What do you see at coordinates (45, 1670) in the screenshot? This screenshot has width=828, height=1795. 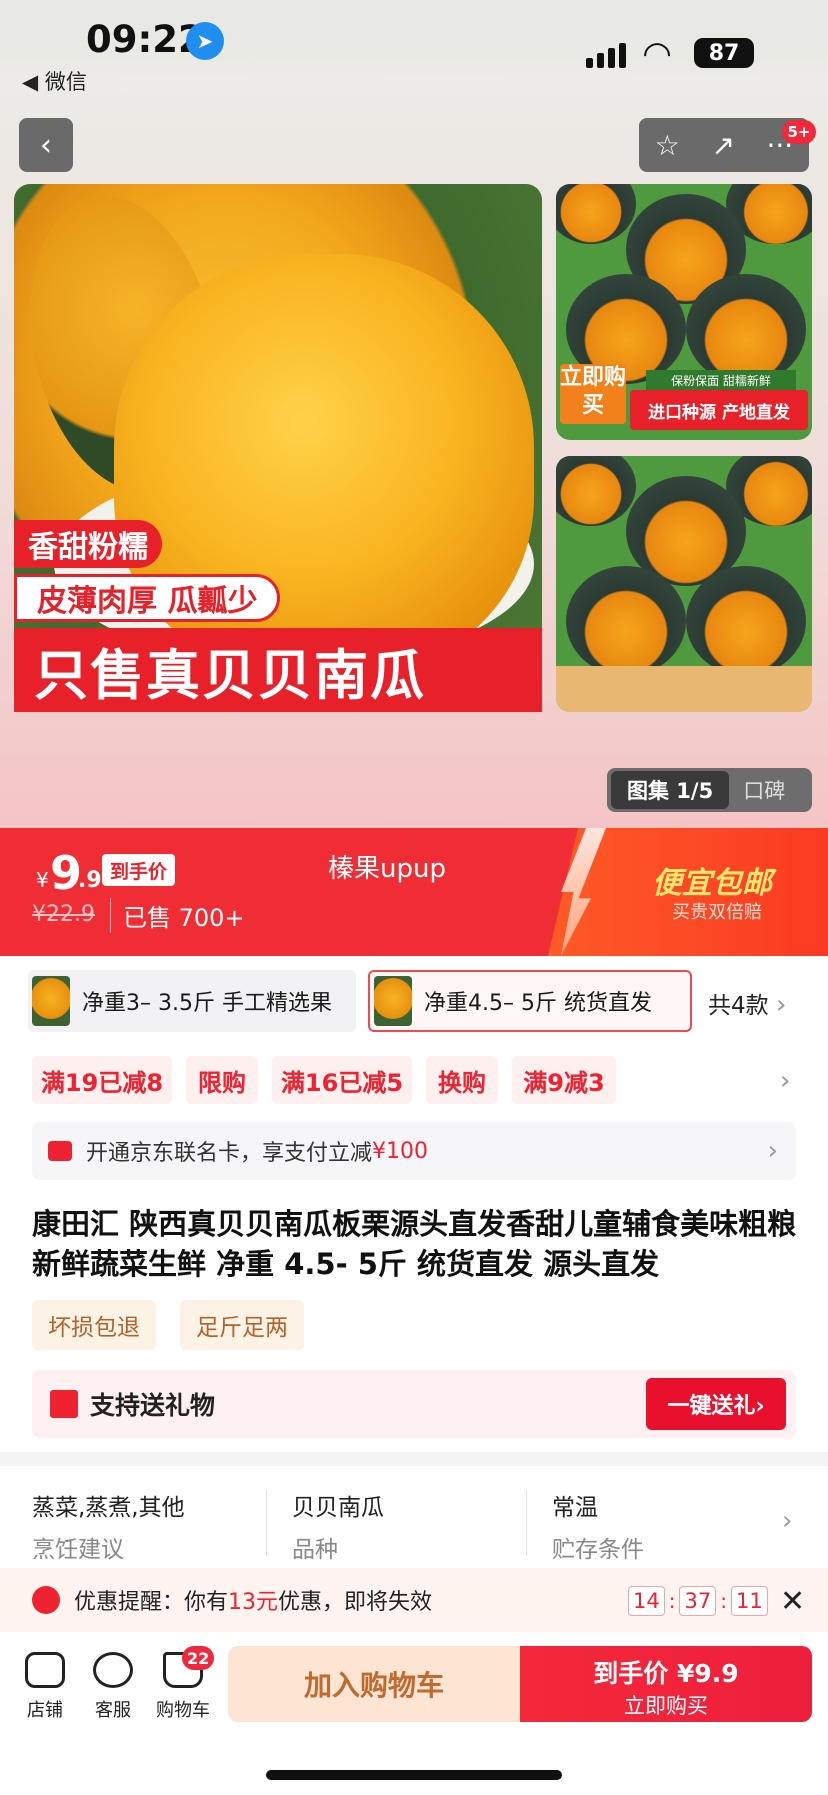 I see `store-icon` at bounding box center [45, 1670].